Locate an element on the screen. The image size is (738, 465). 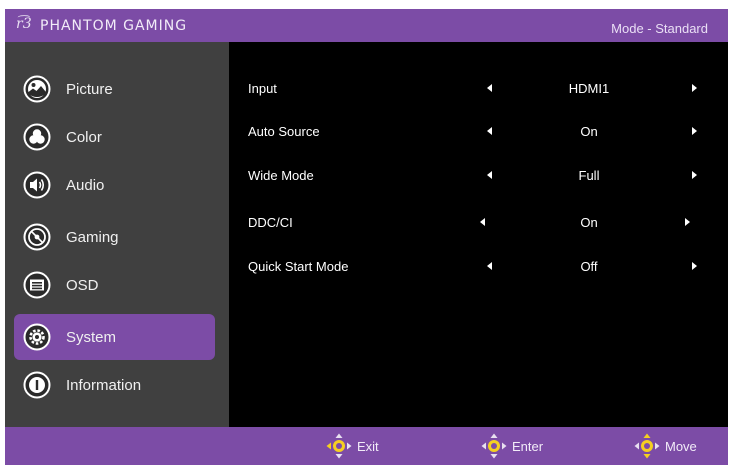
setting-label: DDC/CI is located at coordinates (270, 222).